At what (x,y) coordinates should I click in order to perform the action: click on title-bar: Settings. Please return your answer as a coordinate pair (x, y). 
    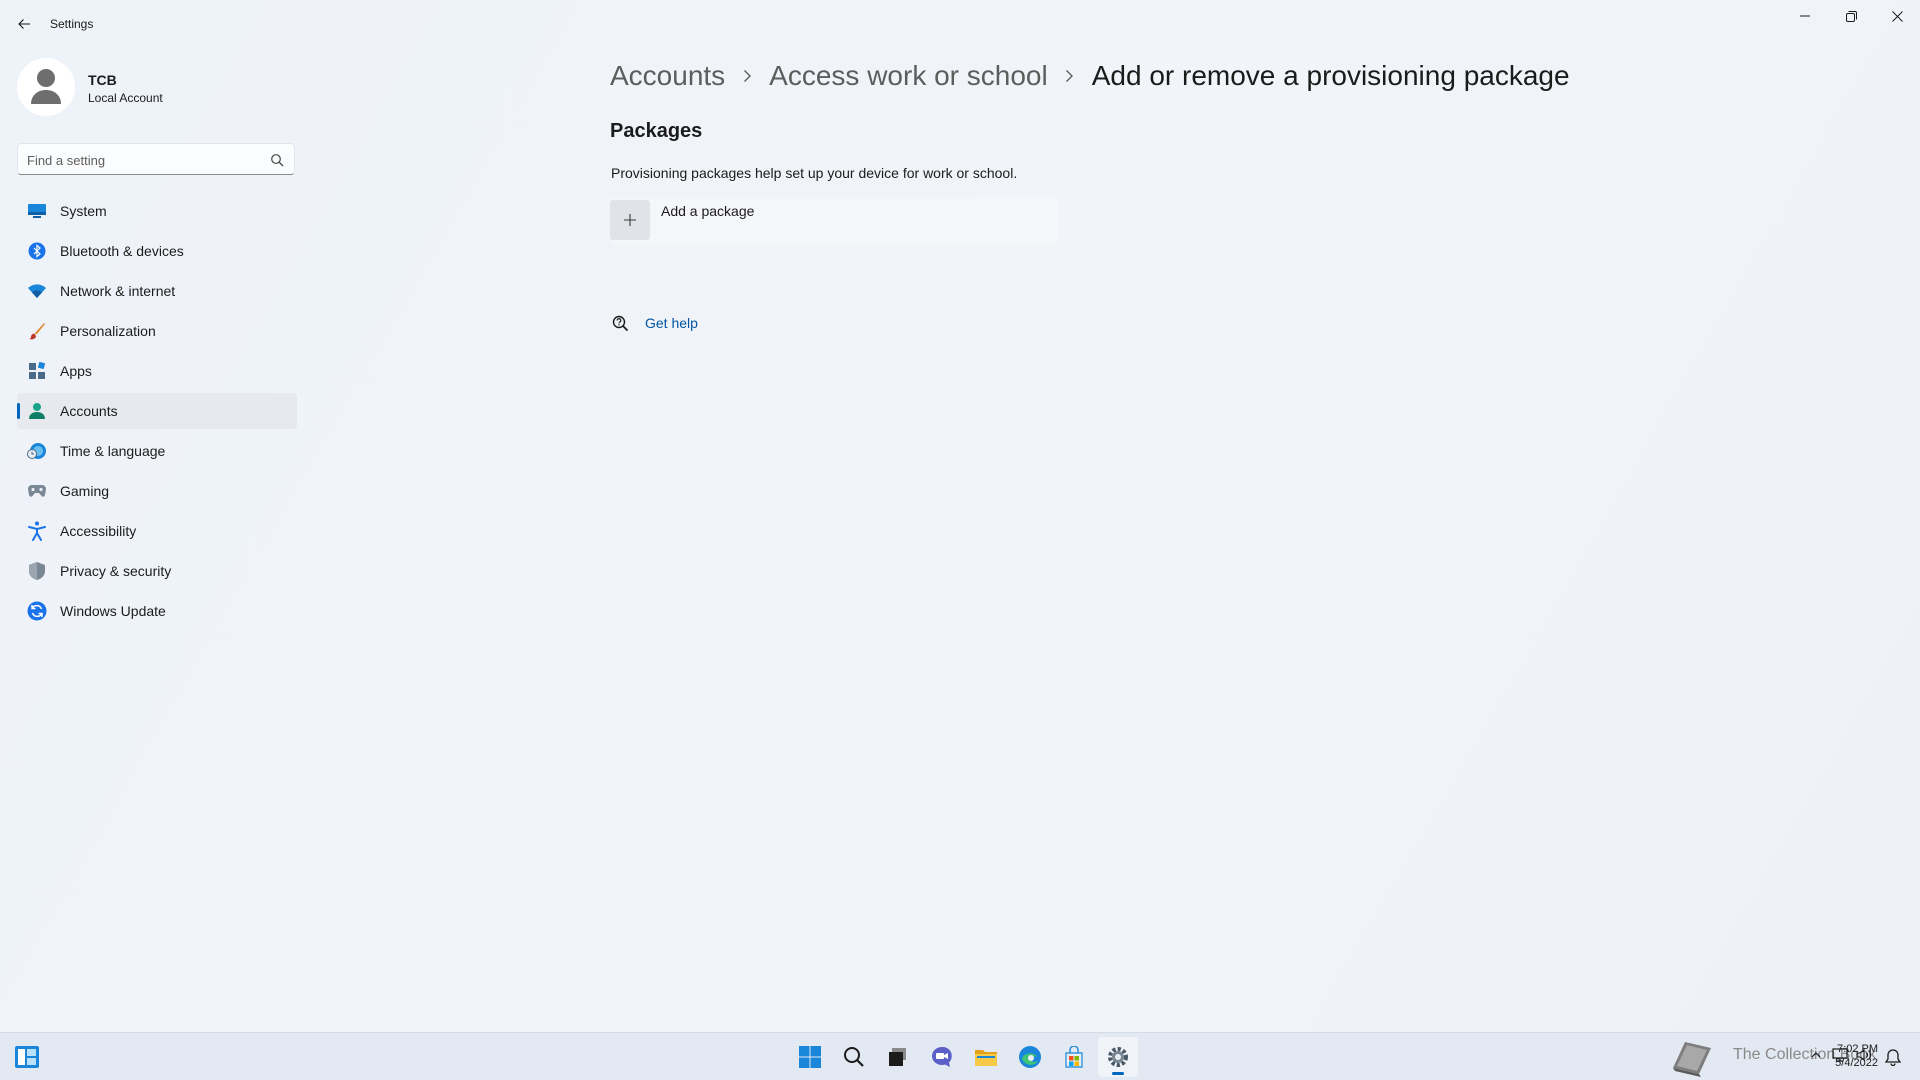
    Looking at the image, I should click on (960, 24).